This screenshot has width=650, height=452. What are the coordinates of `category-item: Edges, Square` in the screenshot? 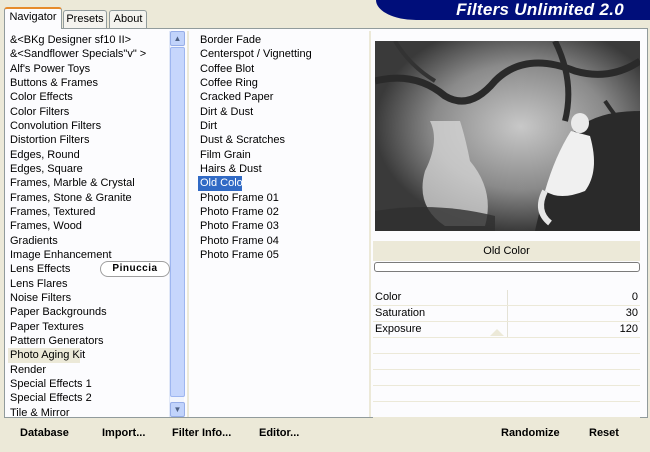 It's located at (88, 169).